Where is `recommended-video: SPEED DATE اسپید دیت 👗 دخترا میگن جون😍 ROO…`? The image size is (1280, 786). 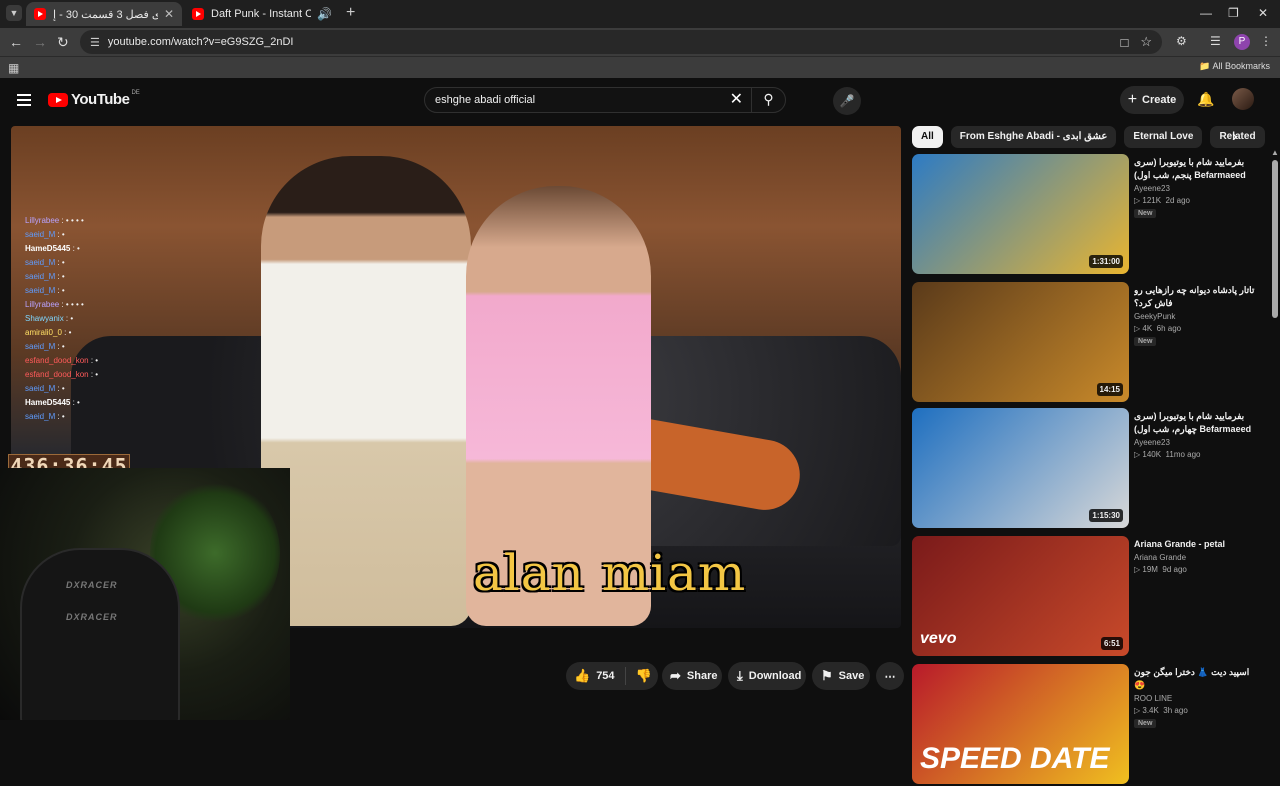
recommended-video: SPEED DATE اسپید دیت 👗 دخترا میگن جون😍 ROO… is located at coordinates (1087, 725).